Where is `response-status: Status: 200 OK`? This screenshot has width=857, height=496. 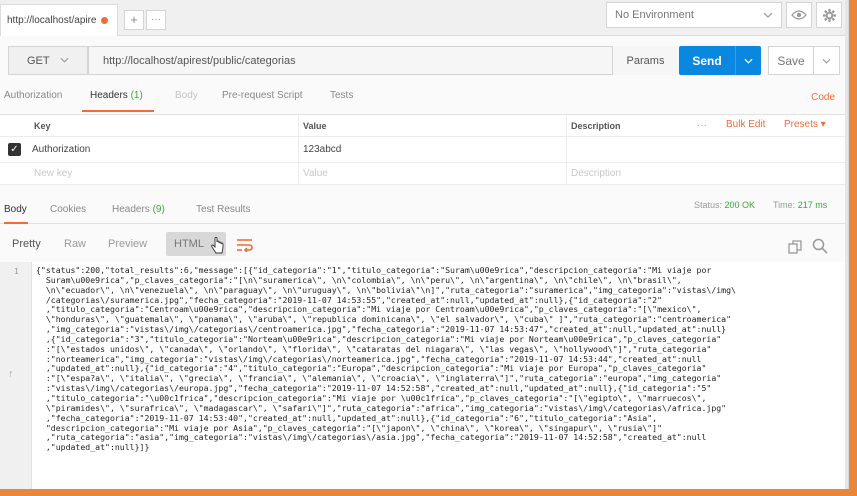 response-status: Status: 200 OK is located at coordinates (724, 205).